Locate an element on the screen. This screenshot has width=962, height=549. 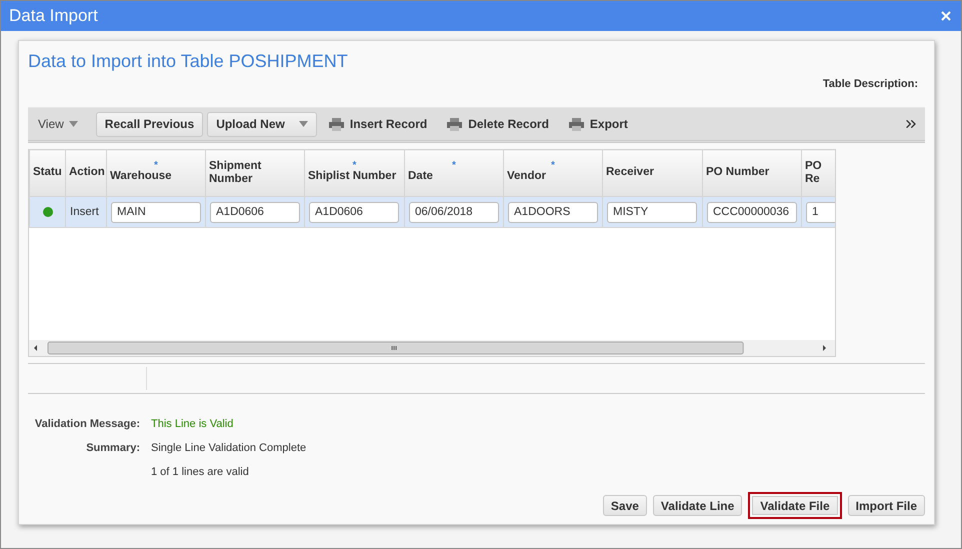
table-row: Insert MAIN A1D0606 A1D0606 06/06/2018 A1DOORS MISTY CCC00000036 1 is located at coordinates (432, 212).